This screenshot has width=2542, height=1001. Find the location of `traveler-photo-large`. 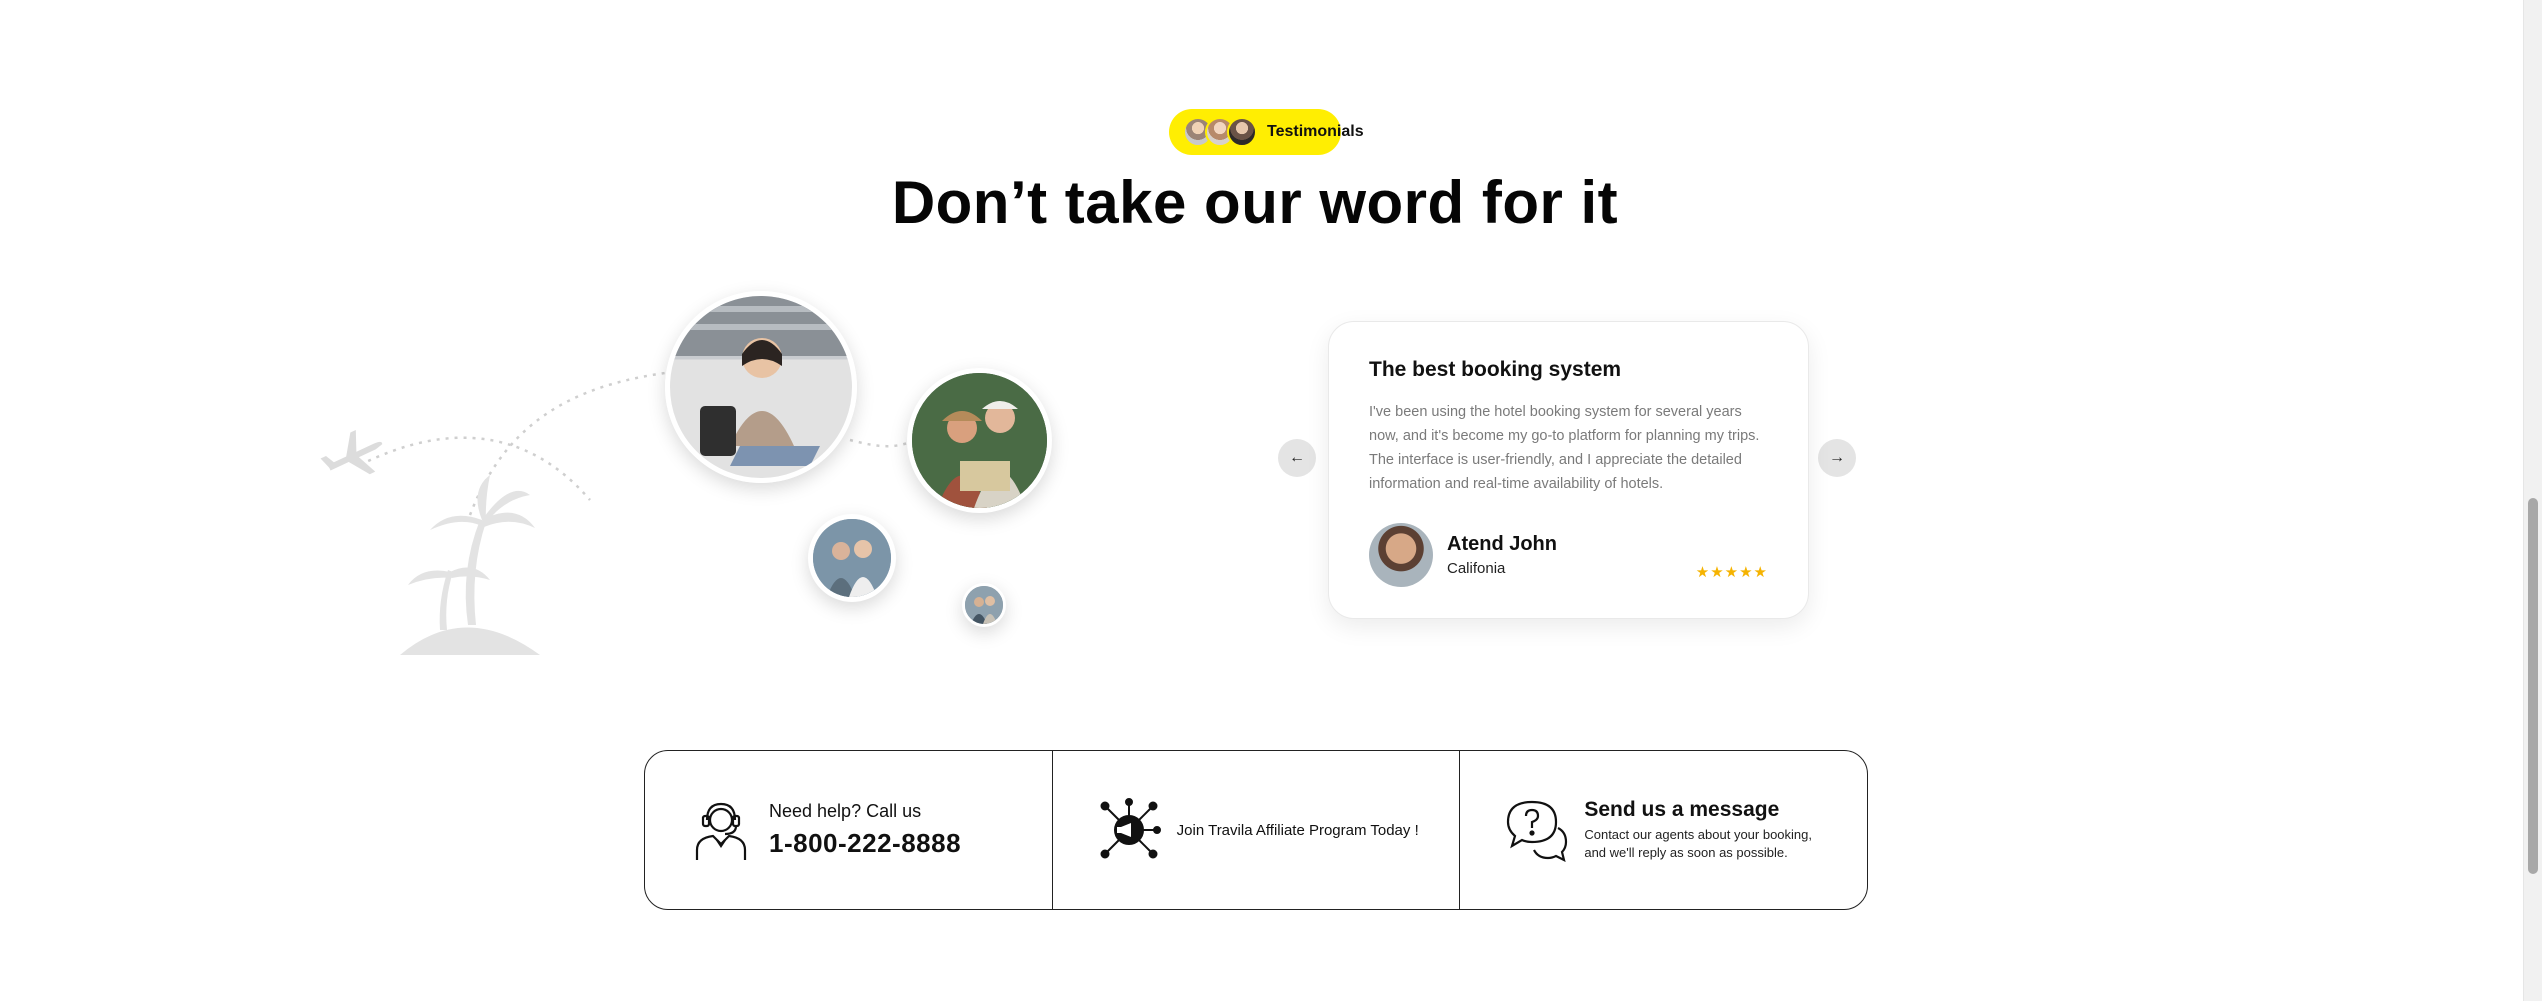

traveler-photo-large is located at coordinates (761, 387).